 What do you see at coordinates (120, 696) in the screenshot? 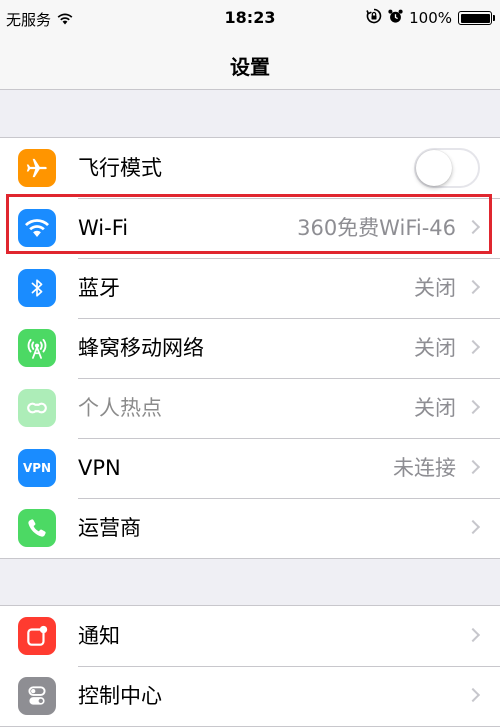
I see `row-label: 控制中心` at bounding box center [120, 696].